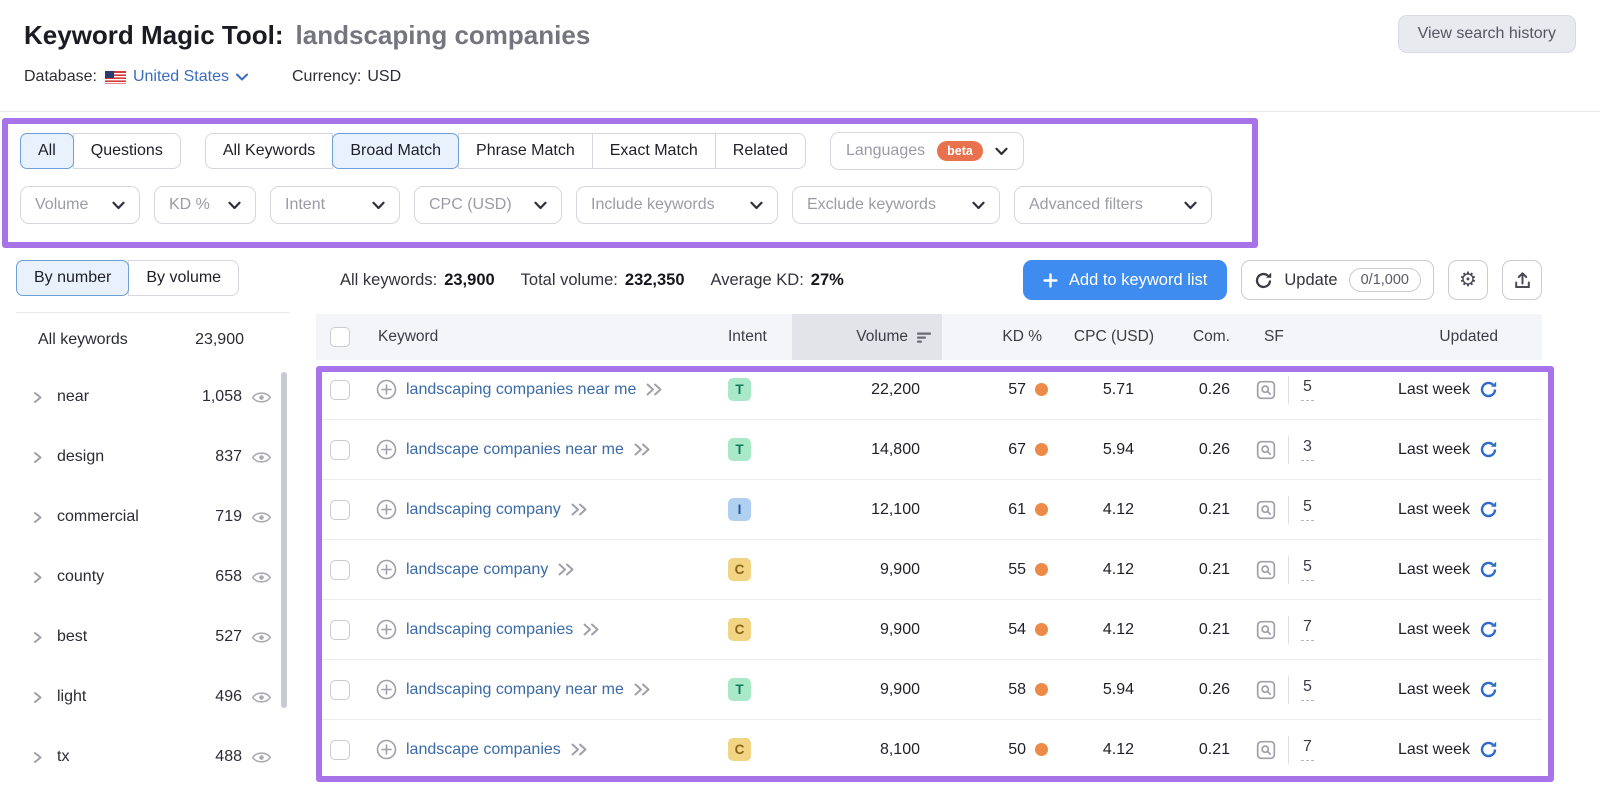 The height and width of the screenshot is (798, 1600). Describe the element at coordinates (396, 151) in the screenshot. I see `tab-broad-match: Broad Match` at that location.